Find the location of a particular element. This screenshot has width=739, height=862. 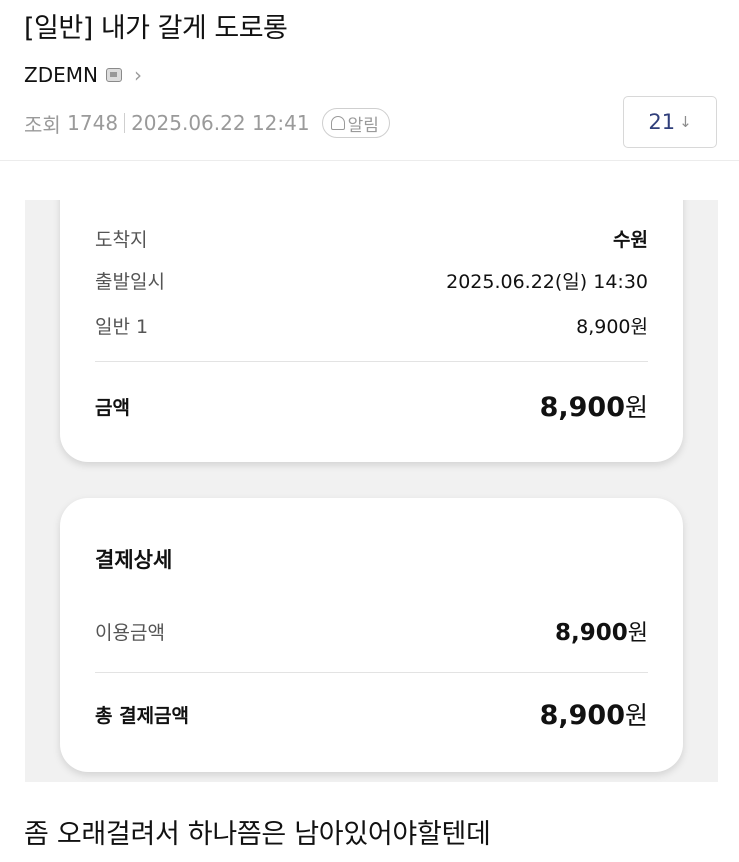

row-label: 일반 1 is located at coordinates (122, 327).